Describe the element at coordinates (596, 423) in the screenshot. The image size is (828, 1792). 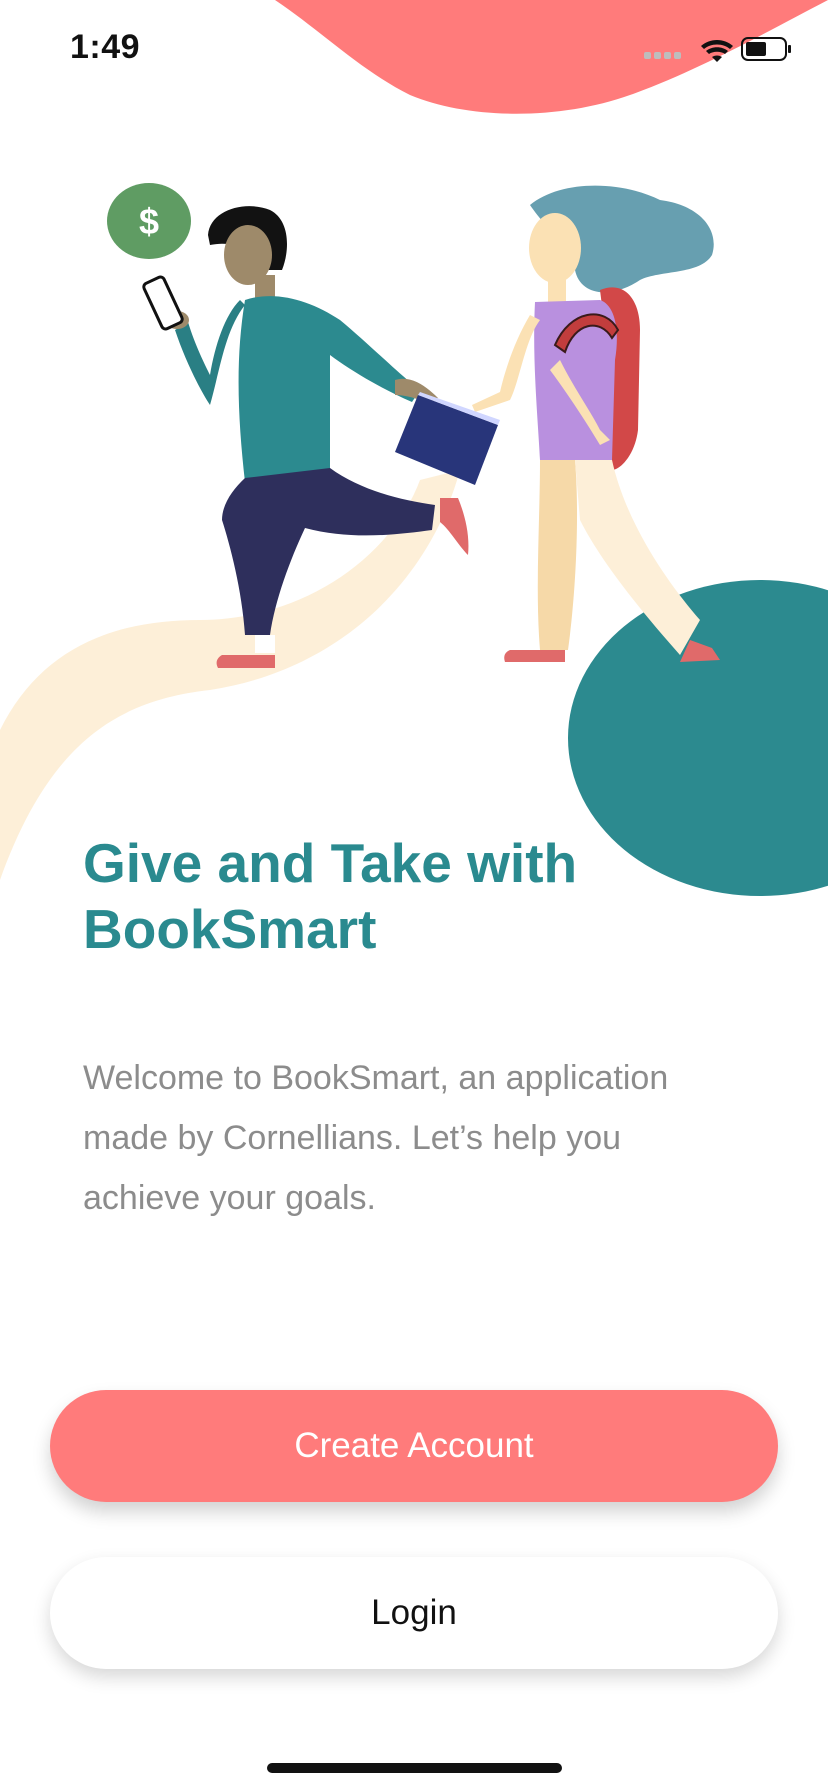
I see `woman-figure` at that location.